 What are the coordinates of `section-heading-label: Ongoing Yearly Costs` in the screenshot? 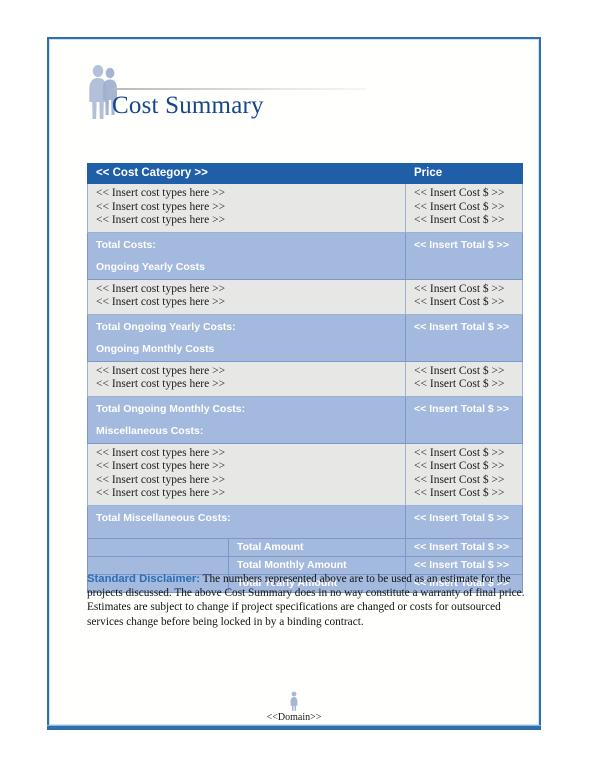 It's located at (150, 266).